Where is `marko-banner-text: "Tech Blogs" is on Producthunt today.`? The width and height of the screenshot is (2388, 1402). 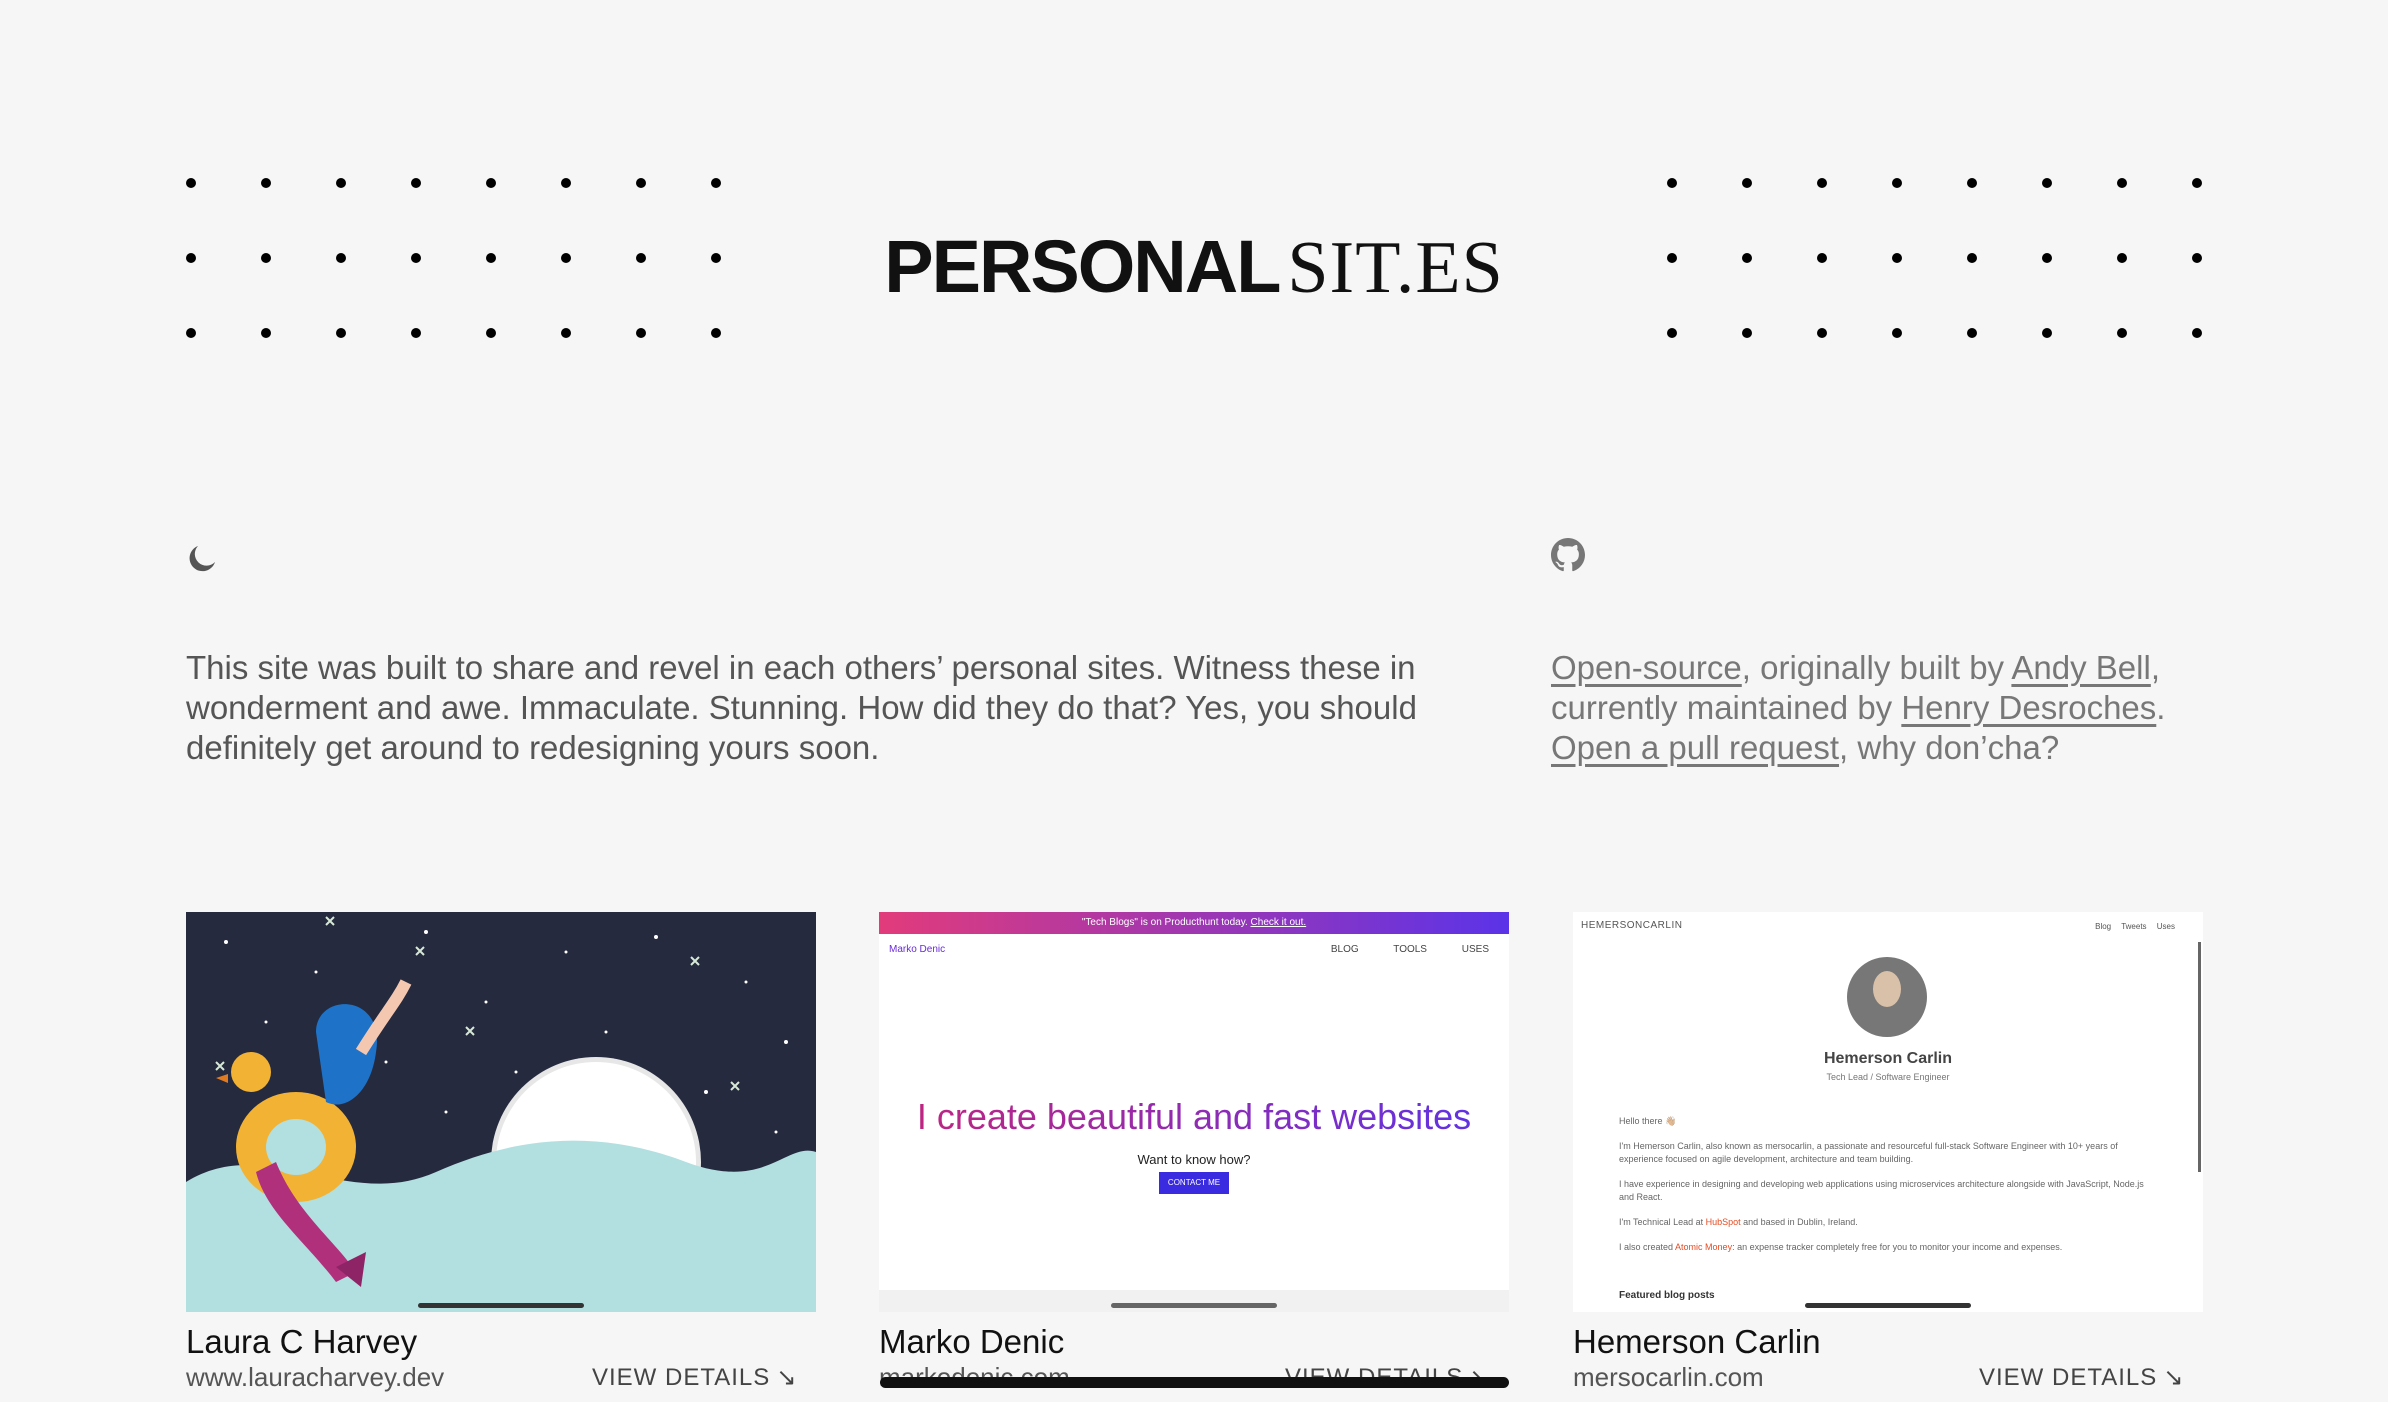 marko-banner-text: "Tech Blogs" is on Producthunt today. is located at coordinates (1164, 922).